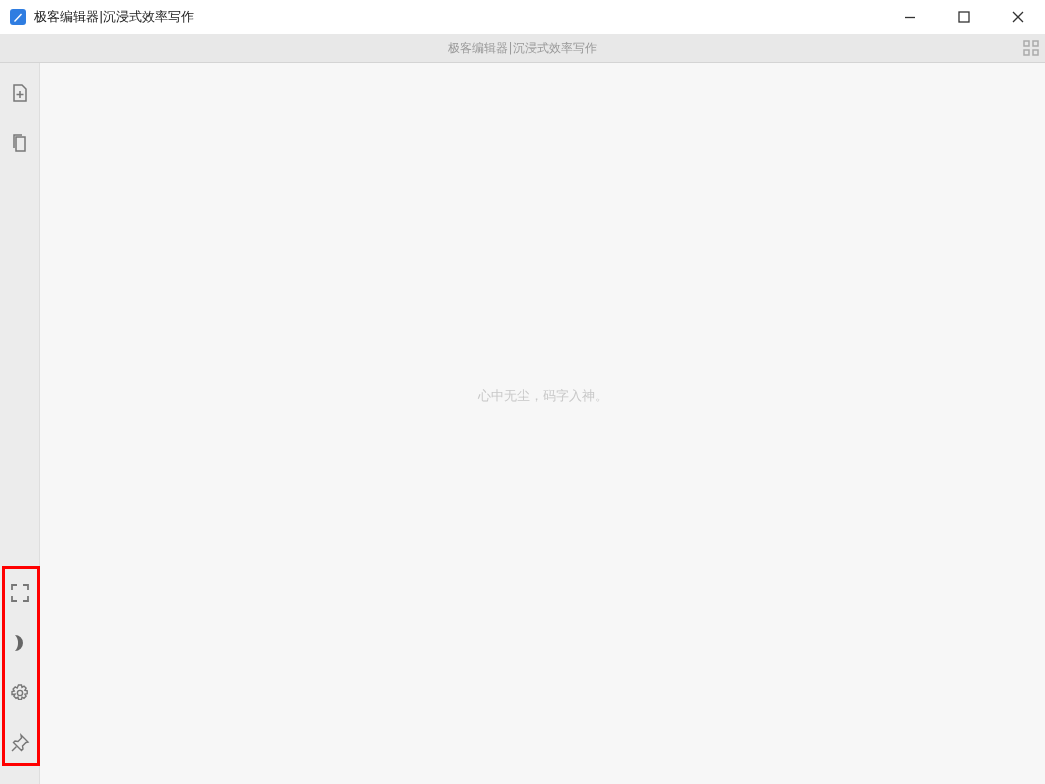 This screenshot has height=784, width=1045. Describe the element at coordinates (114, 17) in the screenshot. I see `window-title: 极客编辑器|沉浸式效率写作` at that location.